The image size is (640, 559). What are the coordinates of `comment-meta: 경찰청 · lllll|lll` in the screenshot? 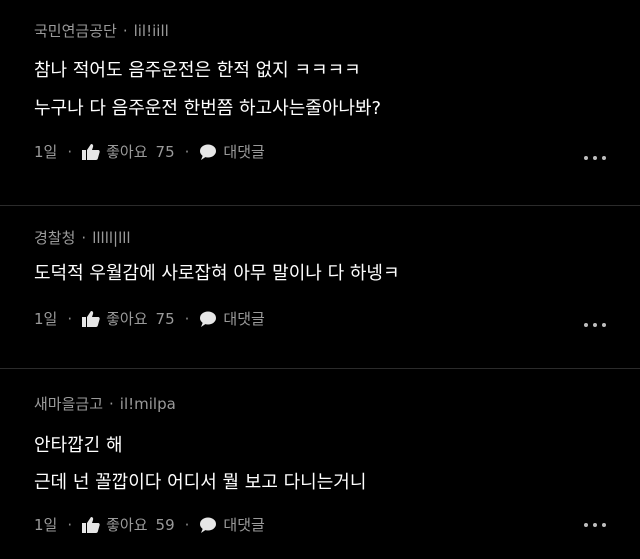 It's located at (82, 237).